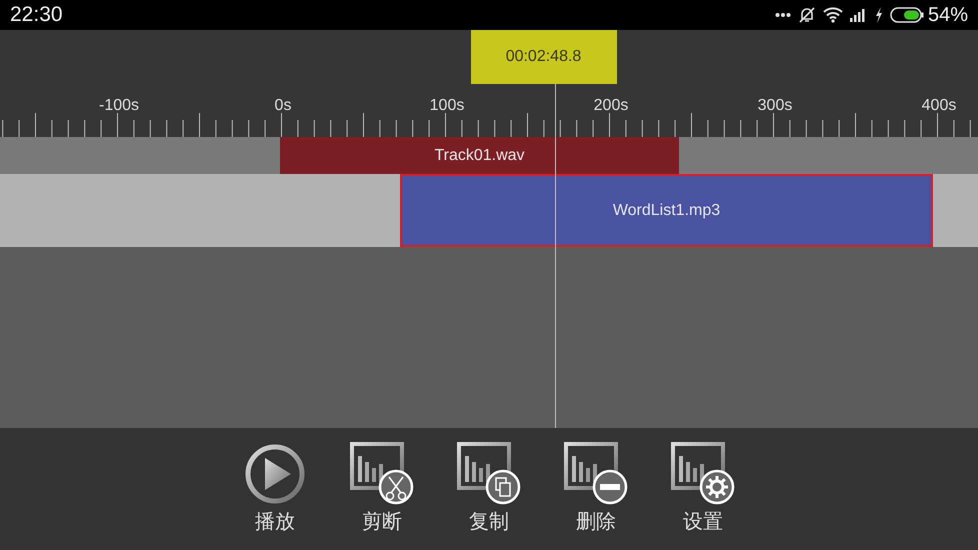 The image size is (978, 550). What do you see at coordinates (907, 15) in the screenshot?
I see `battery-icon` at bounding box center [907, 15].